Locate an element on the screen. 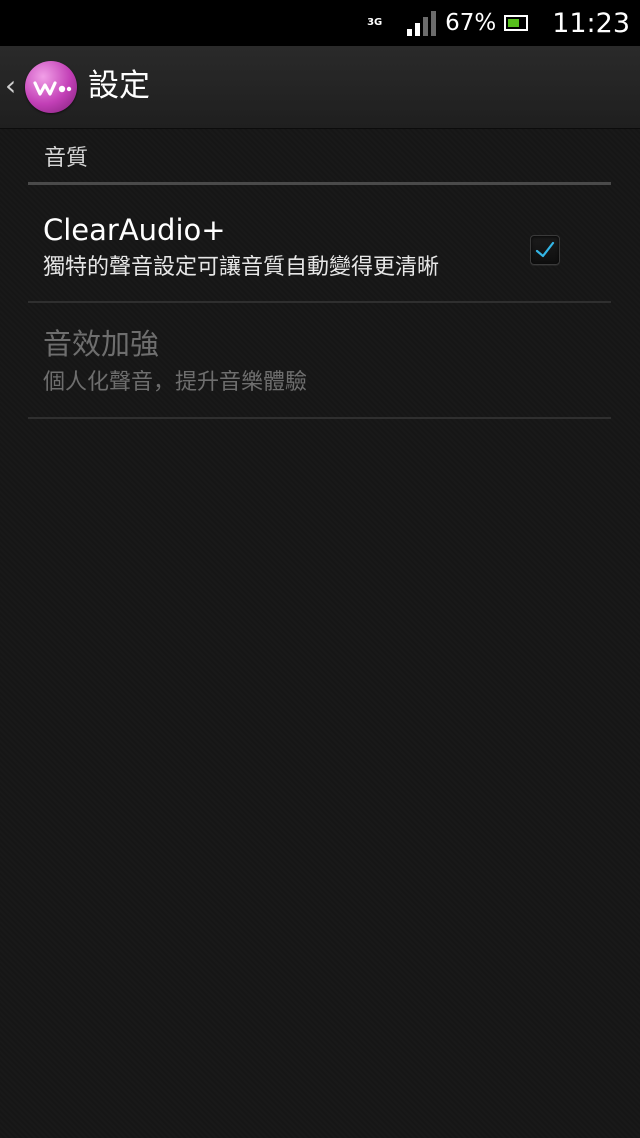  pref-title: ClearAudio+ is located at coordinates (134, 230).